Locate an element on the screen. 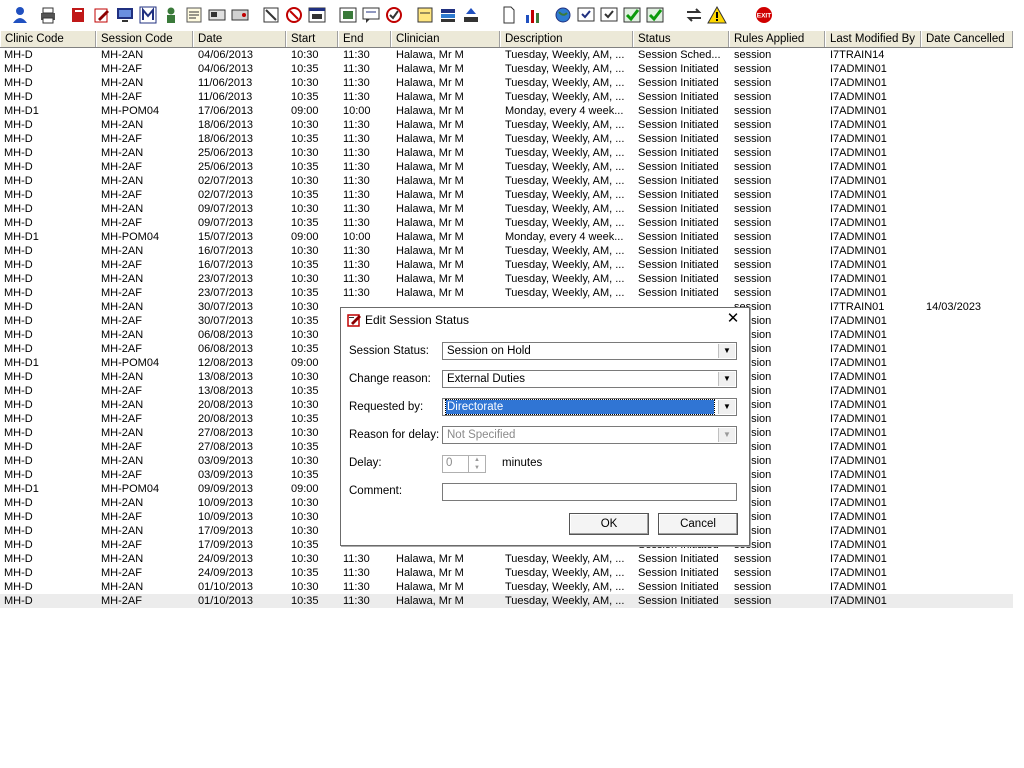 The image size is (1024, 768). ticket-icon is located at coordinates (240, 15).